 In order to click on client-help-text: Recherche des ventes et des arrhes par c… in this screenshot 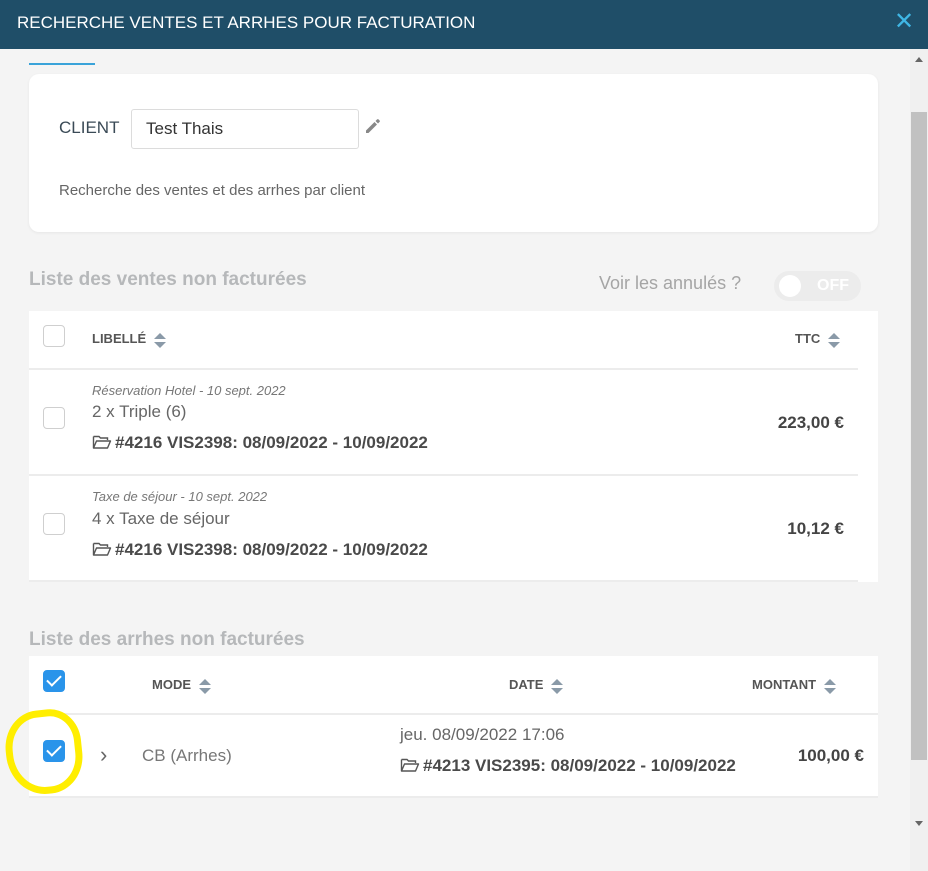, I will do `click(212, 190)`.